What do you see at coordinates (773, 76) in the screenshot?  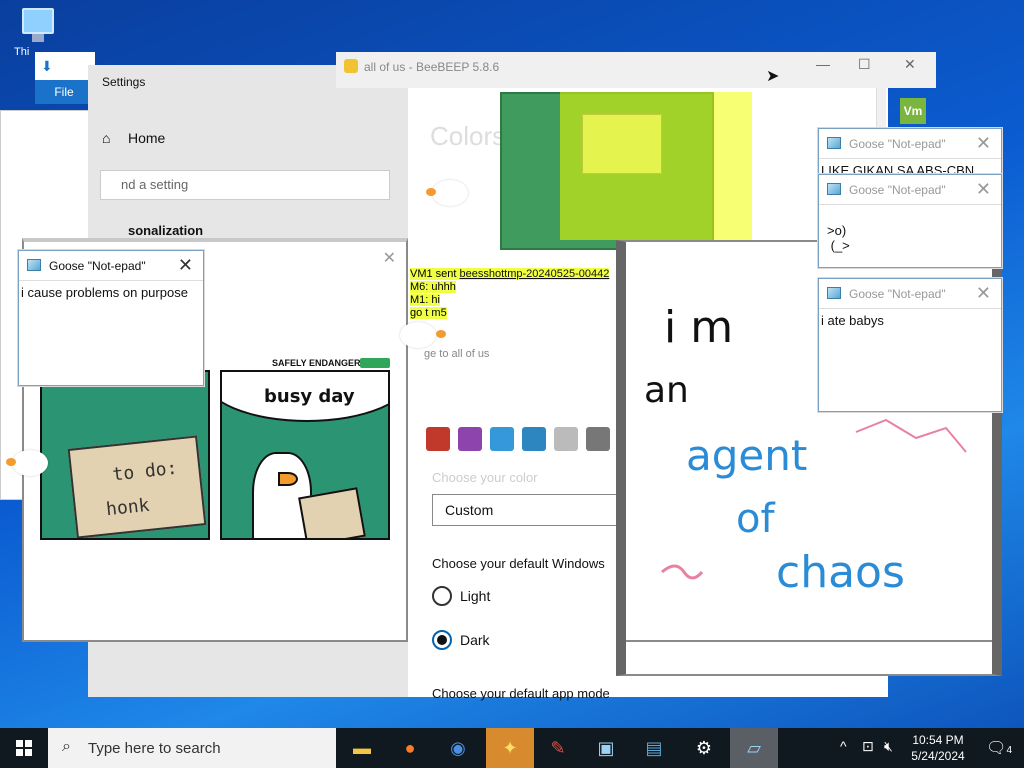 I see `mouse-cursor-icon: ➤` at bounding box center [773, 76].